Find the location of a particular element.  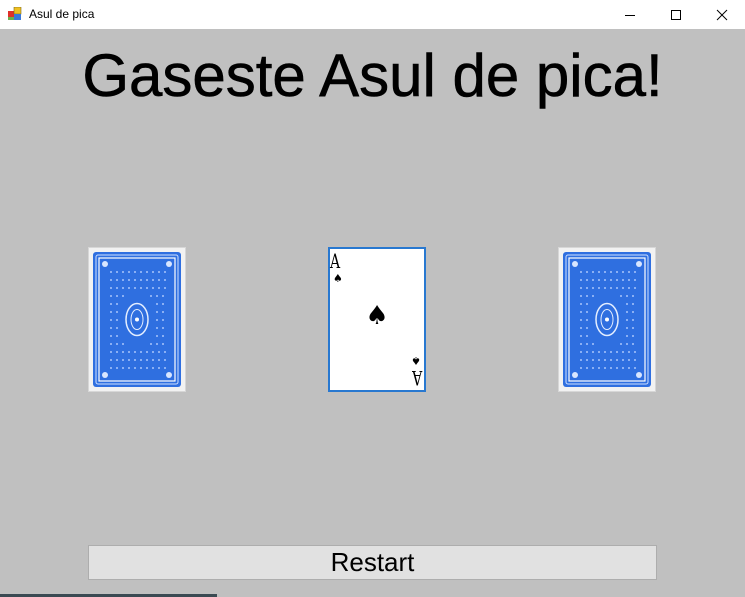

title-bar: Asul de pica is located at coordinates (372, 14).